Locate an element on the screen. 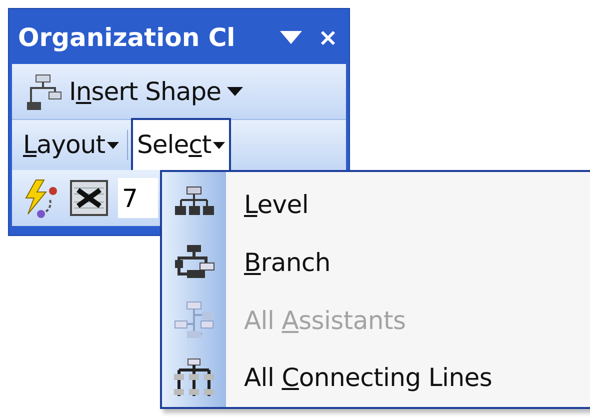 The height and width of the screenshot is (417, 590). menu-button: Select is located at coordinates (181, 144).